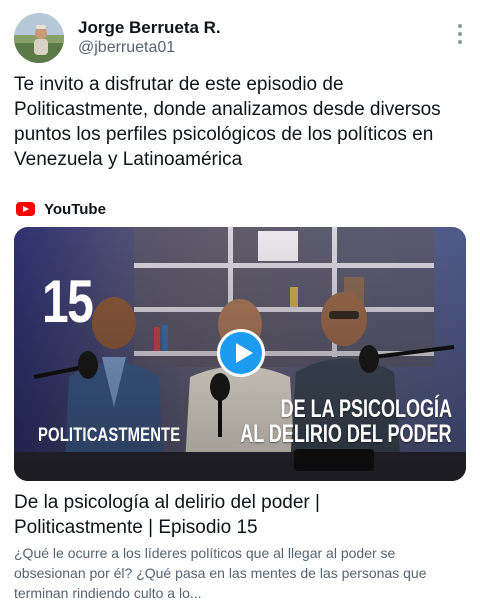 This screenshot has width=480, height=600. Describe the element at coordinates (126, 48) in the screenshot. I see `author-handle: @jberrueta01` at that location.